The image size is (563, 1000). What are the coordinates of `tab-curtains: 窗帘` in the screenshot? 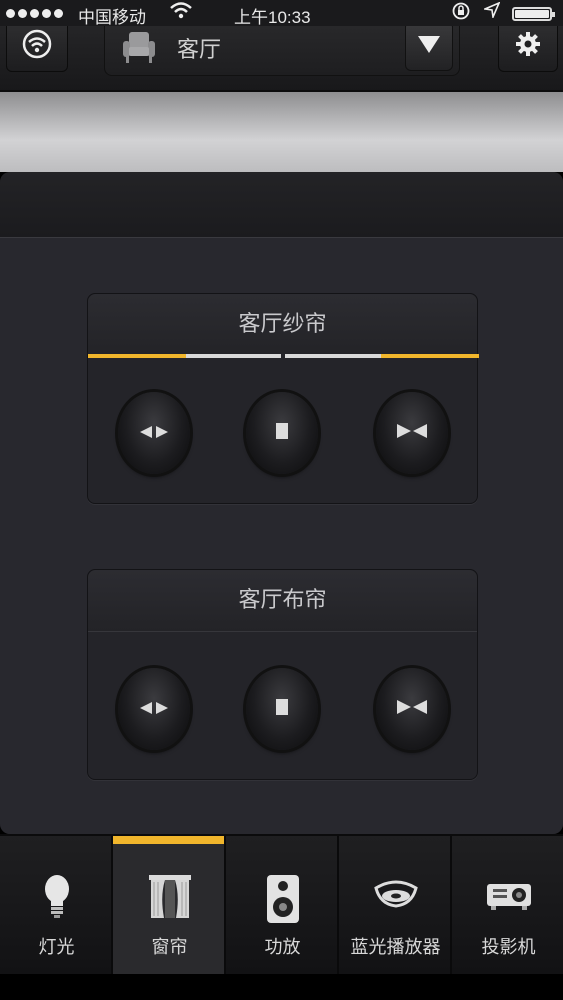 It's located at (169, 906).